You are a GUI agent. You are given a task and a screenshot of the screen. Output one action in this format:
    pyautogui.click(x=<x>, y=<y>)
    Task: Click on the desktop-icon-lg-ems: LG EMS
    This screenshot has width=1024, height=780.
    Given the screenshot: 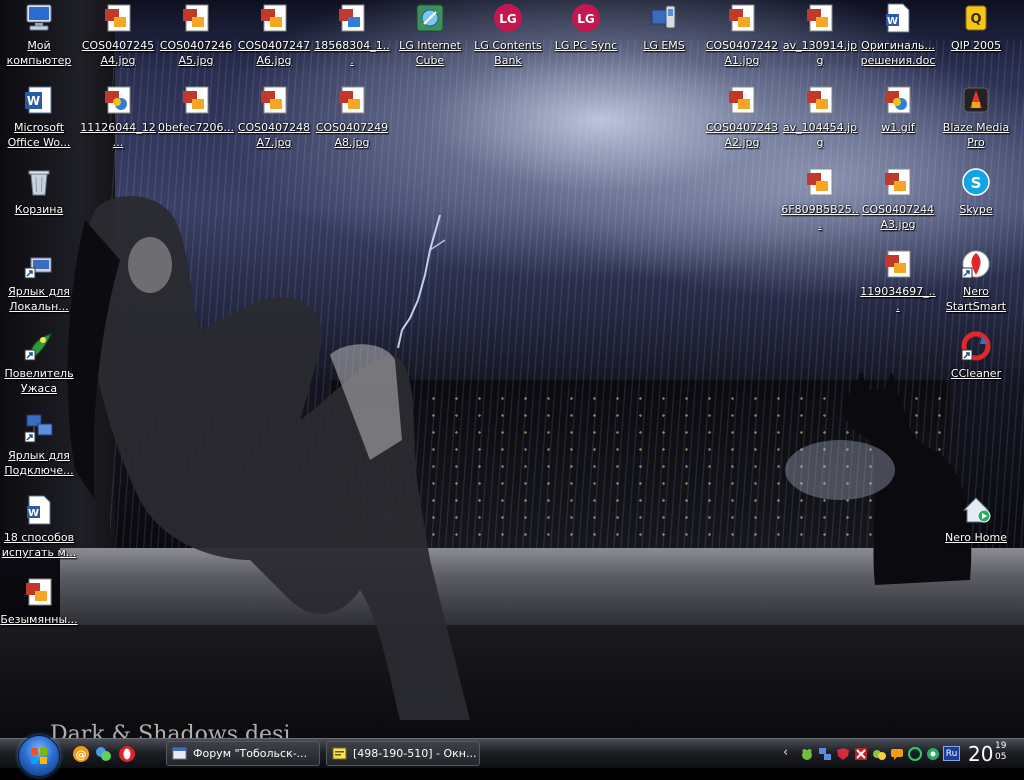 What is the action you would take?
    pyautogui.click(x=664, y=27)
    